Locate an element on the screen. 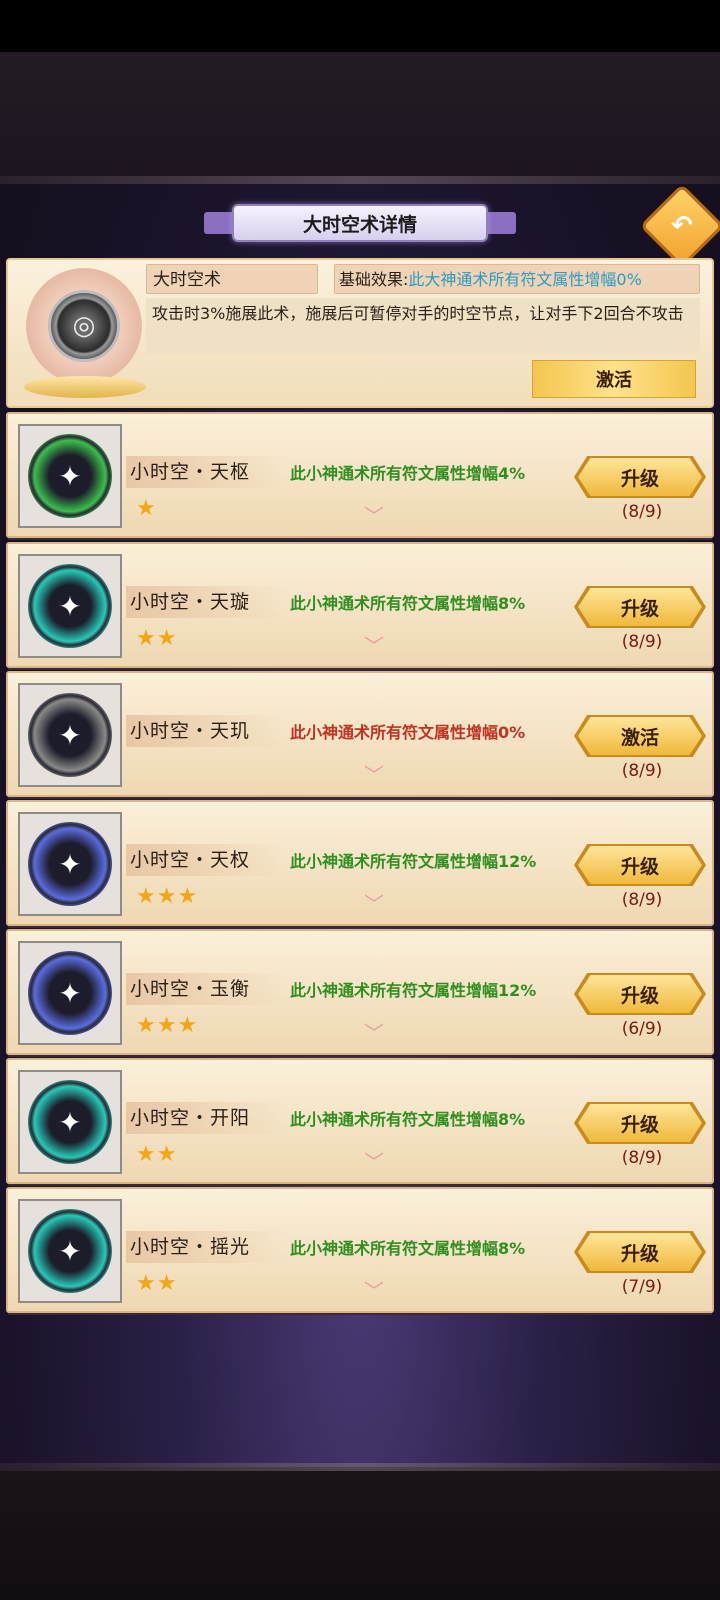 The image size is (720, 1600). rune-name: 小时空・天璇 is located at coordinates (206, 602).